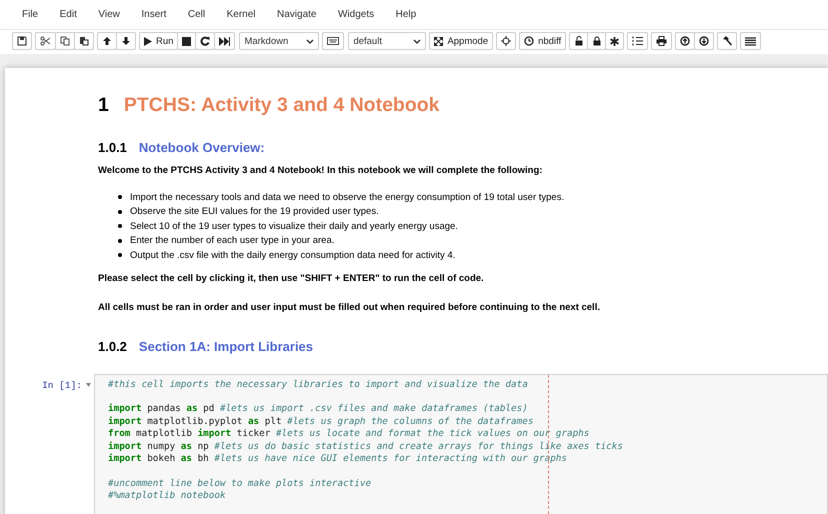 The width and height of the screenshot is (828, 514). I want to click on arrow-up-icon, so click(107, 41).